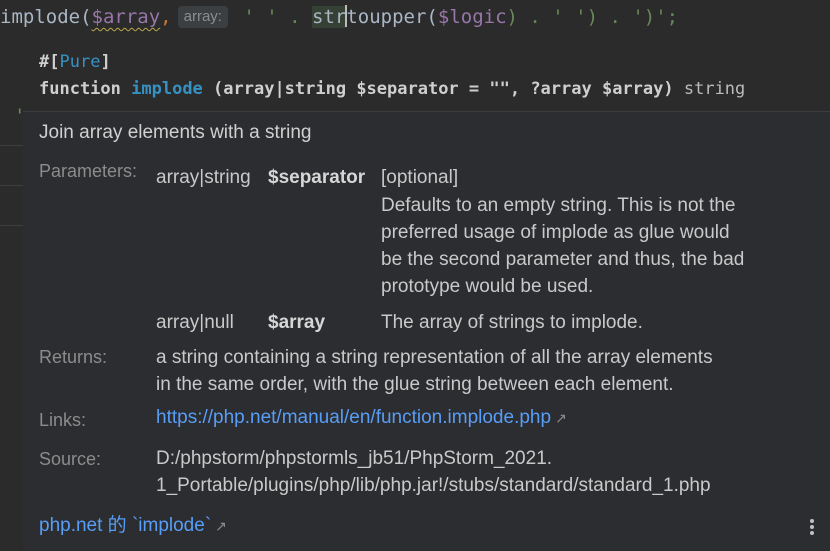  Describe the element at coordinates (167, 89) in the screenshot. I see `sig-function-name: implode` at that location.